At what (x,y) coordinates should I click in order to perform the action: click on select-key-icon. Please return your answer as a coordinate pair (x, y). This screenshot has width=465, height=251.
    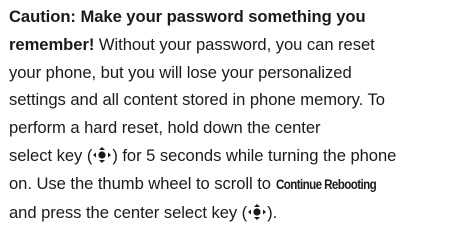
    Looking at the image, I should click on (102, 155).